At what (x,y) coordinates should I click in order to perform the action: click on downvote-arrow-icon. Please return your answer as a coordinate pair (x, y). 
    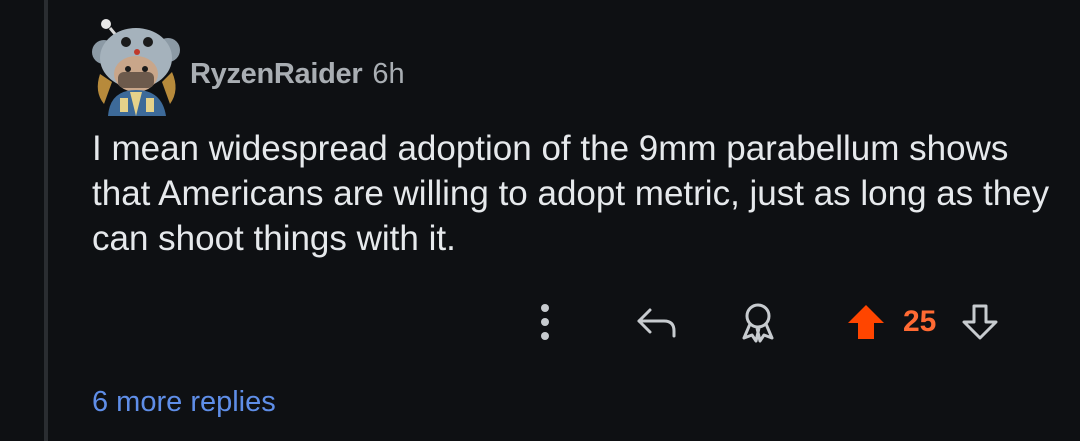
    Looking at the image, I should click on (980, 322).